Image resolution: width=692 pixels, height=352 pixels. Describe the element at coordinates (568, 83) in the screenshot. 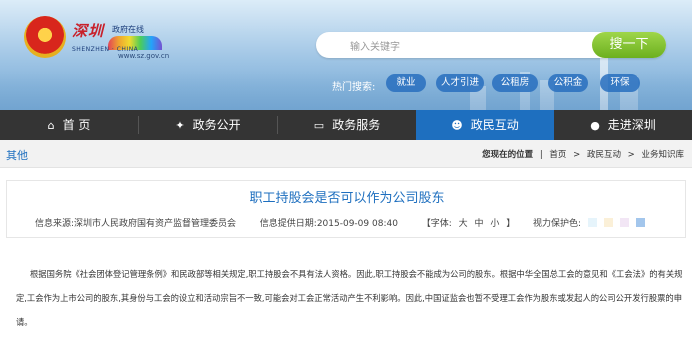

I see `hot-item-fund: 公积金` at that location.